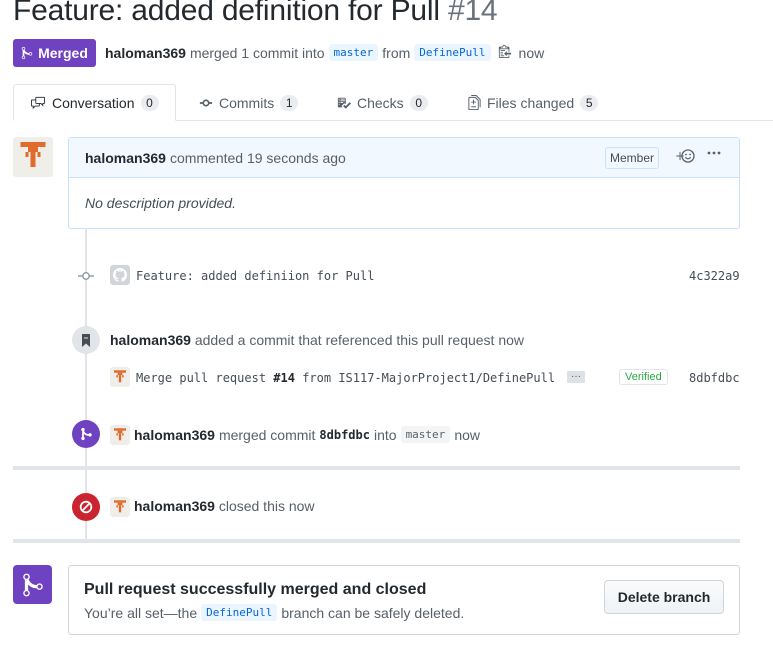 Image resolution: width=773 pixels, height=647 pixels. I want to click on subtitle-suffix: branch can be safely deleted., so click(373, 612).